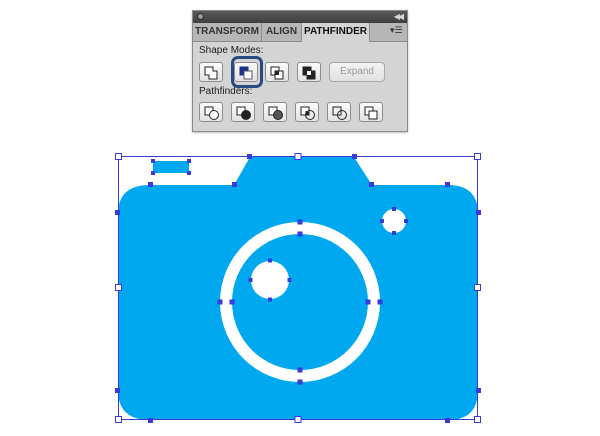 The width and height of the screenshot is (600, 436). Describe the element at coordinates (171, 167) in the screenshot. I see `shutter-tab` at that location.